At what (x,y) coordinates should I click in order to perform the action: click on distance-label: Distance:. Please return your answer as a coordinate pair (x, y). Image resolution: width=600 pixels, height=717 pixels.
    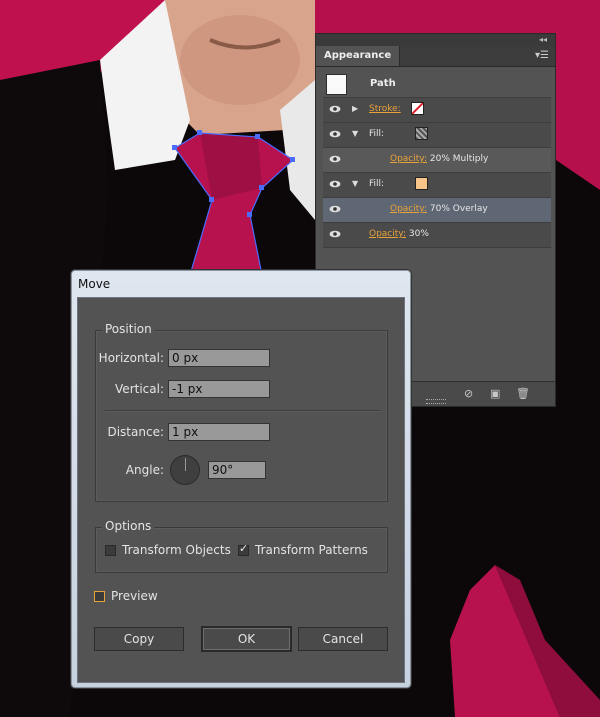
    Looking at the image, I should click on (135, 432).